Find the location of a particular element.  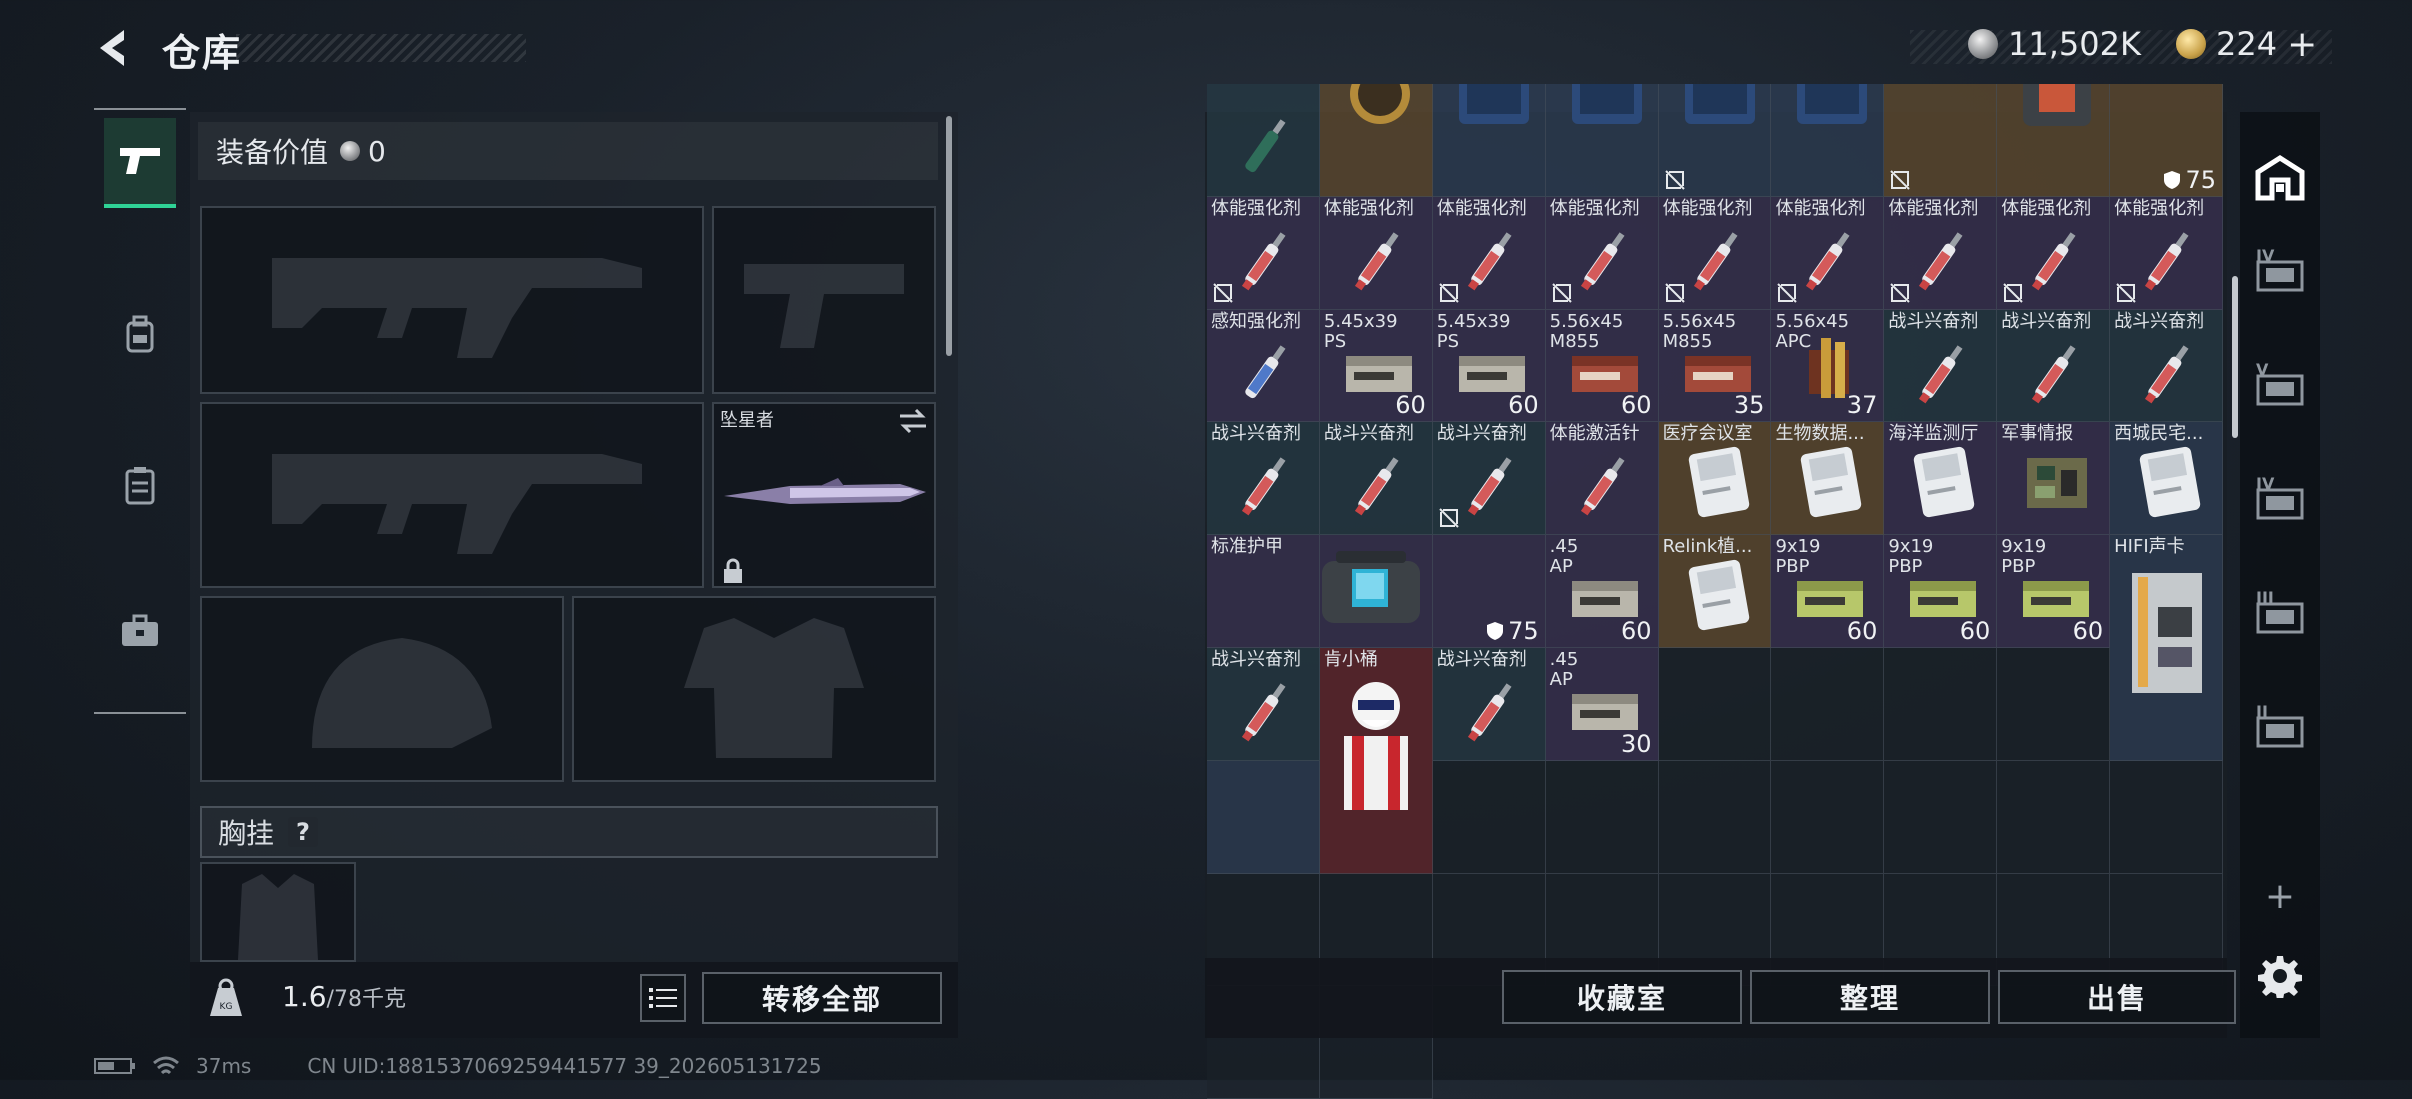

storage-level-tab: II is located at coordinates (2280, 728).